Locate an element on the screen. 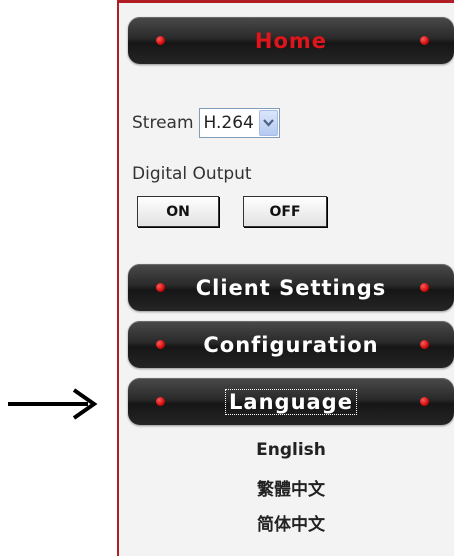 The image size is (454, 556). language-button: Language is located at coordinates (291, 401).